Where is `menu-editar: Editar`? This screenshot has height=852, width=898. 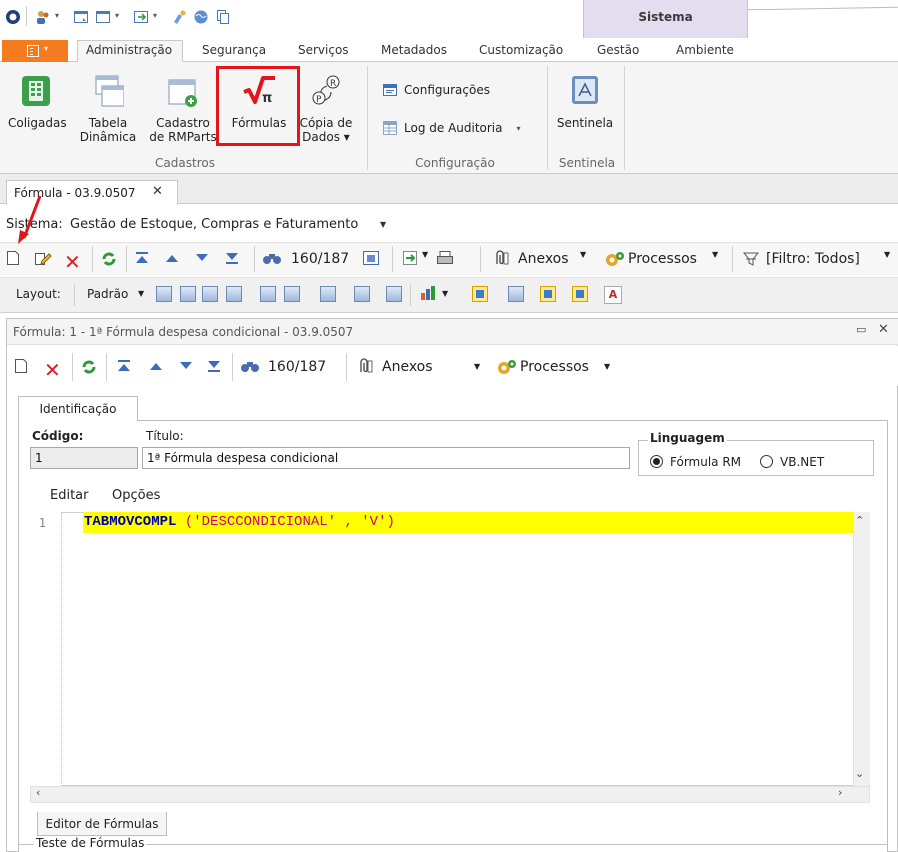
menu-editar: Editar is located at coordinates (69, 495).